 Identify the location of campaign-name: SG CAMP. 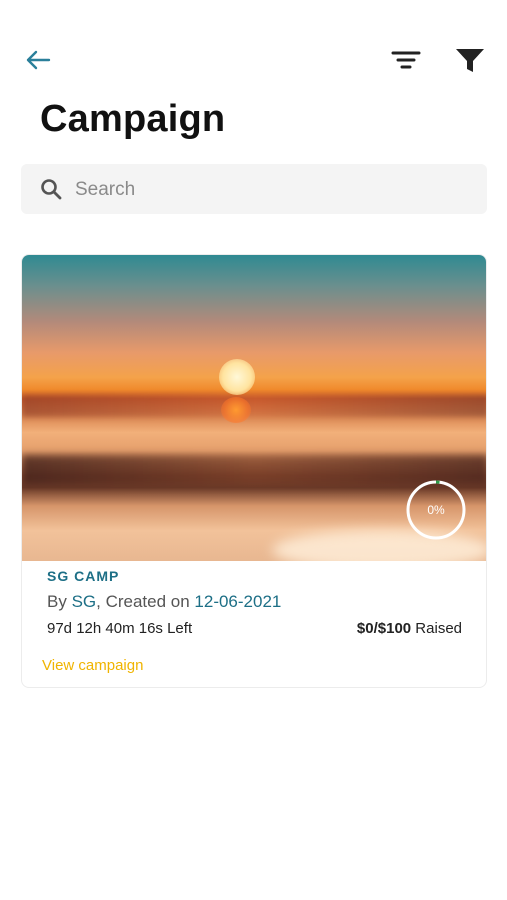
(83, 576).